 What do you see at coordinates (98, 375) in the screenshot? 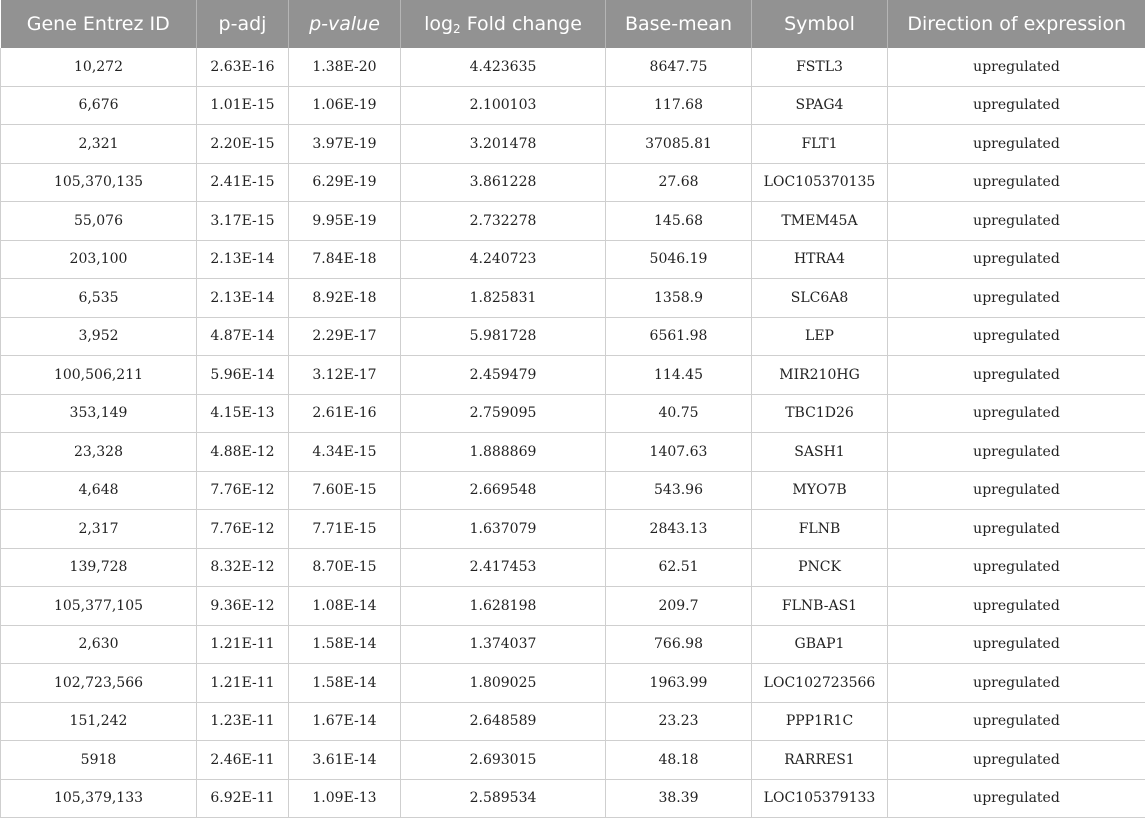
I see `cell-gene-id: 100,506,211` at bounding box center [98, 375].